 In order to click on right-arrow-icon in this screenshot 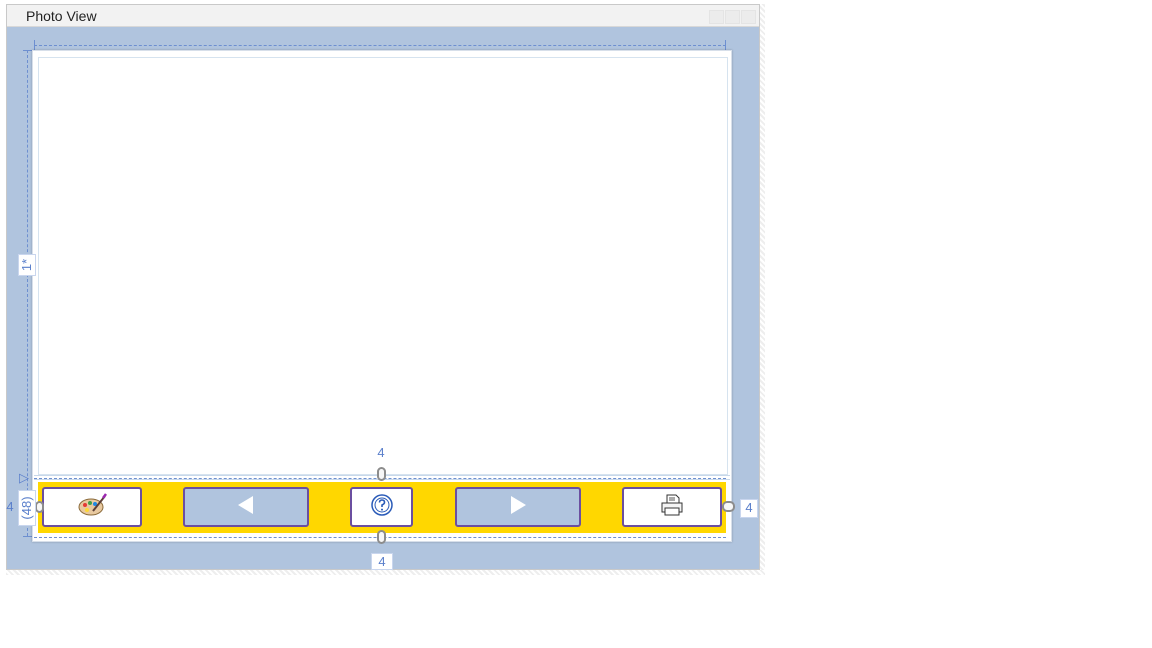, I will do `click(518, 507)`.